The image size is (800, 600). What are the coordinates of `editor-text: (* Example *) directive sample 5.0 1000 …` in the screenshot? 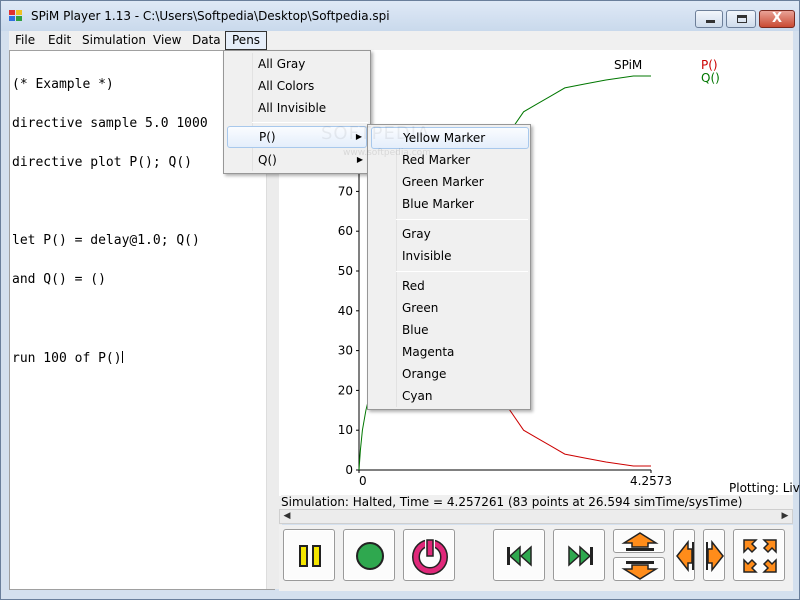 It's located at (110, 221).